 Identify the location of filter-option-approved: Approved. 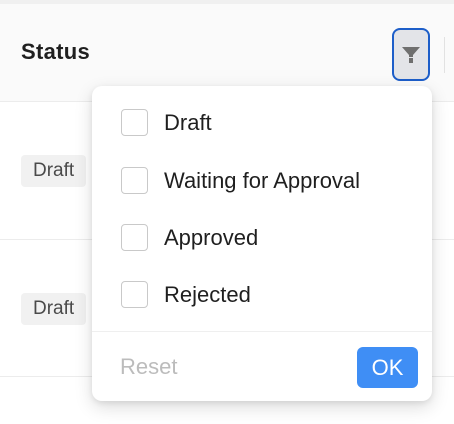
(262, 238).